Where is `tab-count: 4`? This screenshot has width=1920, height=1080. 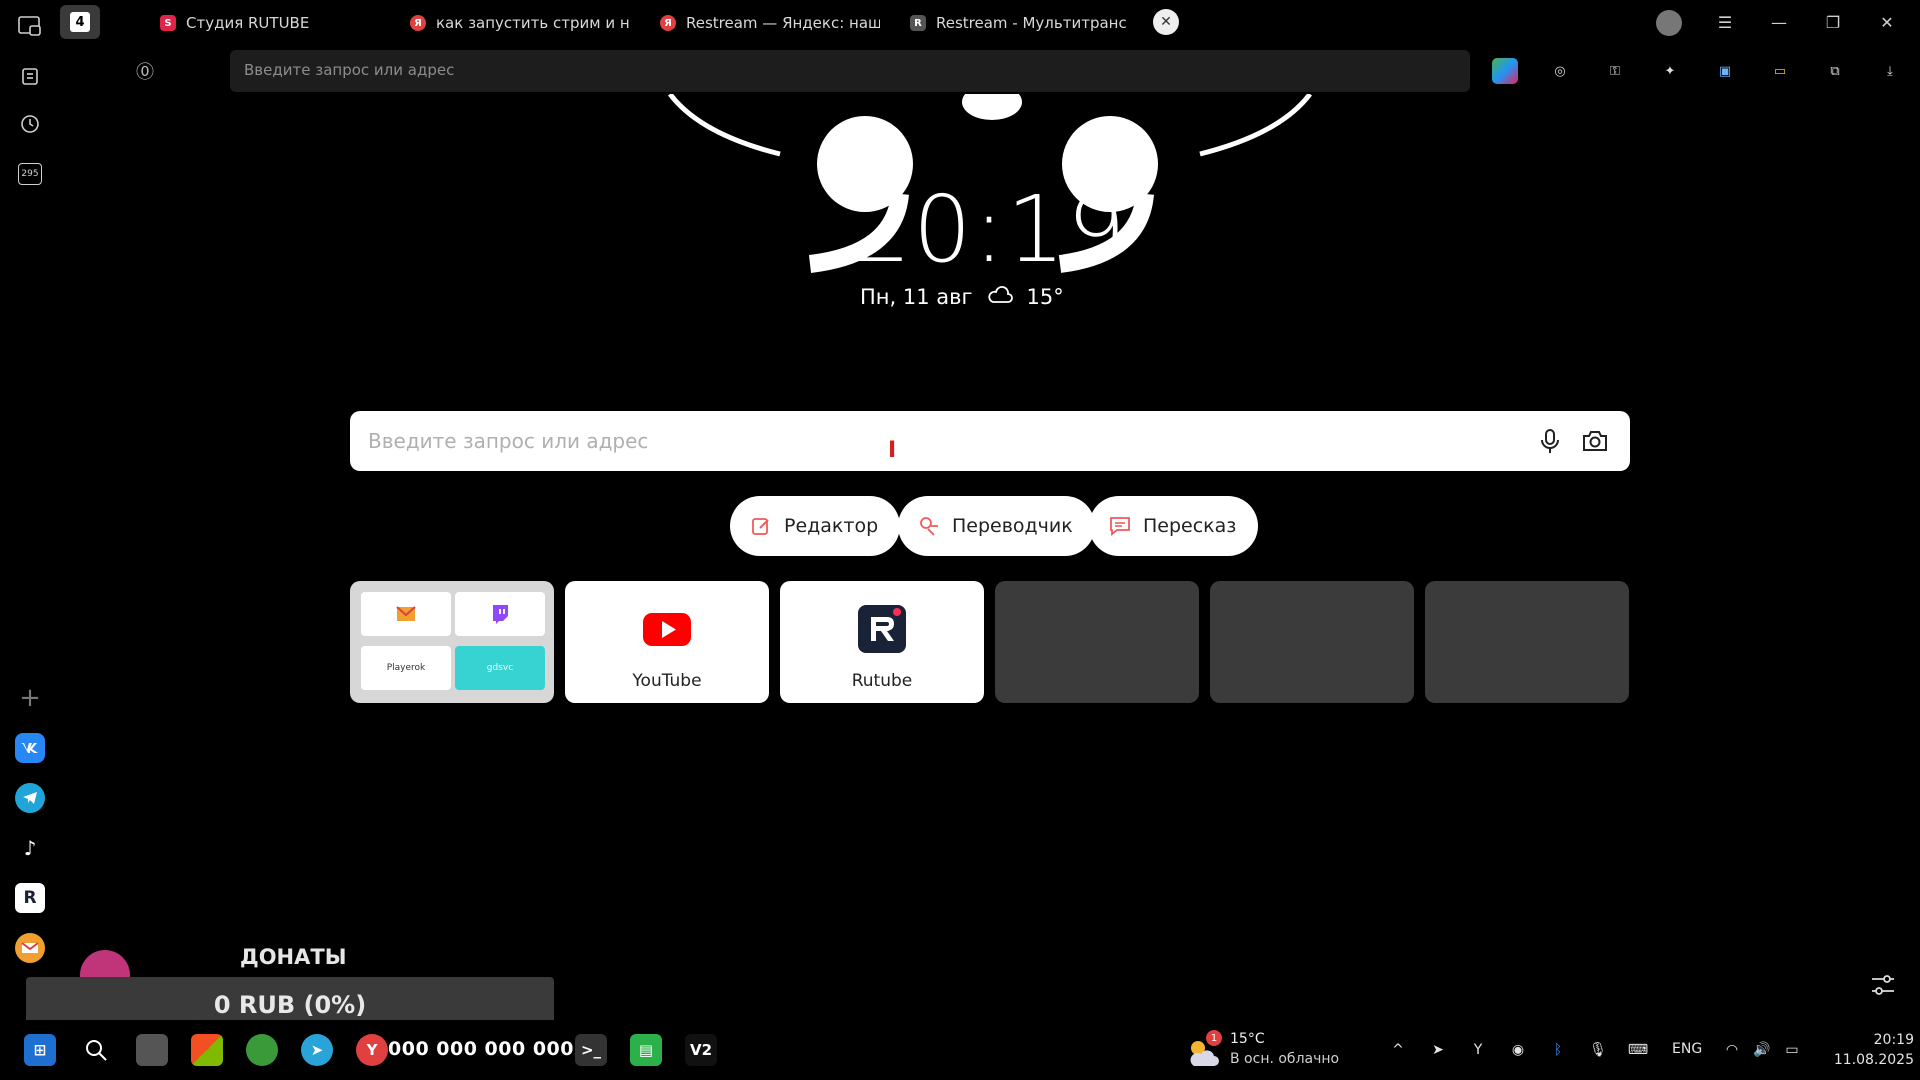 tab-count: 4 is located at coordinates (80, 22).